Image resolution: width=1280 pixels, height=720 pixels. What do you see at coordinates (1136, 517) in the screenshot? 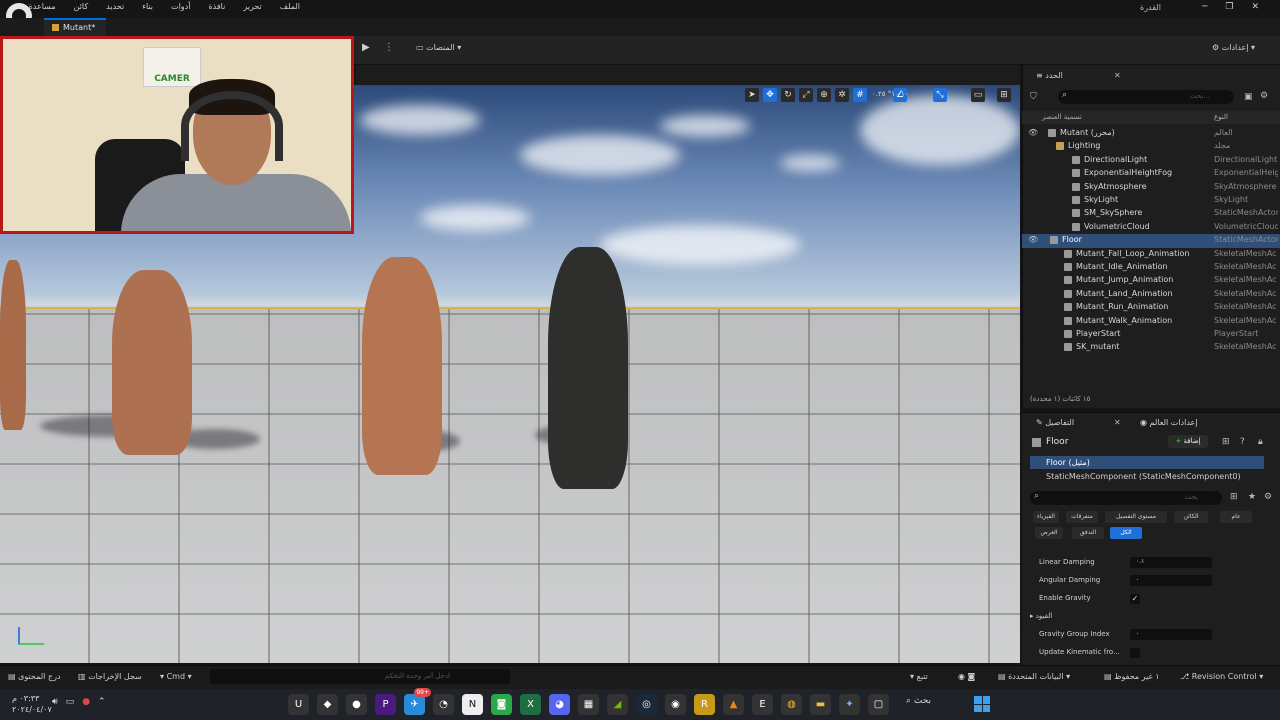
I see `filter-button: مستوى التفصيل` at bounding box center [1136, 517].